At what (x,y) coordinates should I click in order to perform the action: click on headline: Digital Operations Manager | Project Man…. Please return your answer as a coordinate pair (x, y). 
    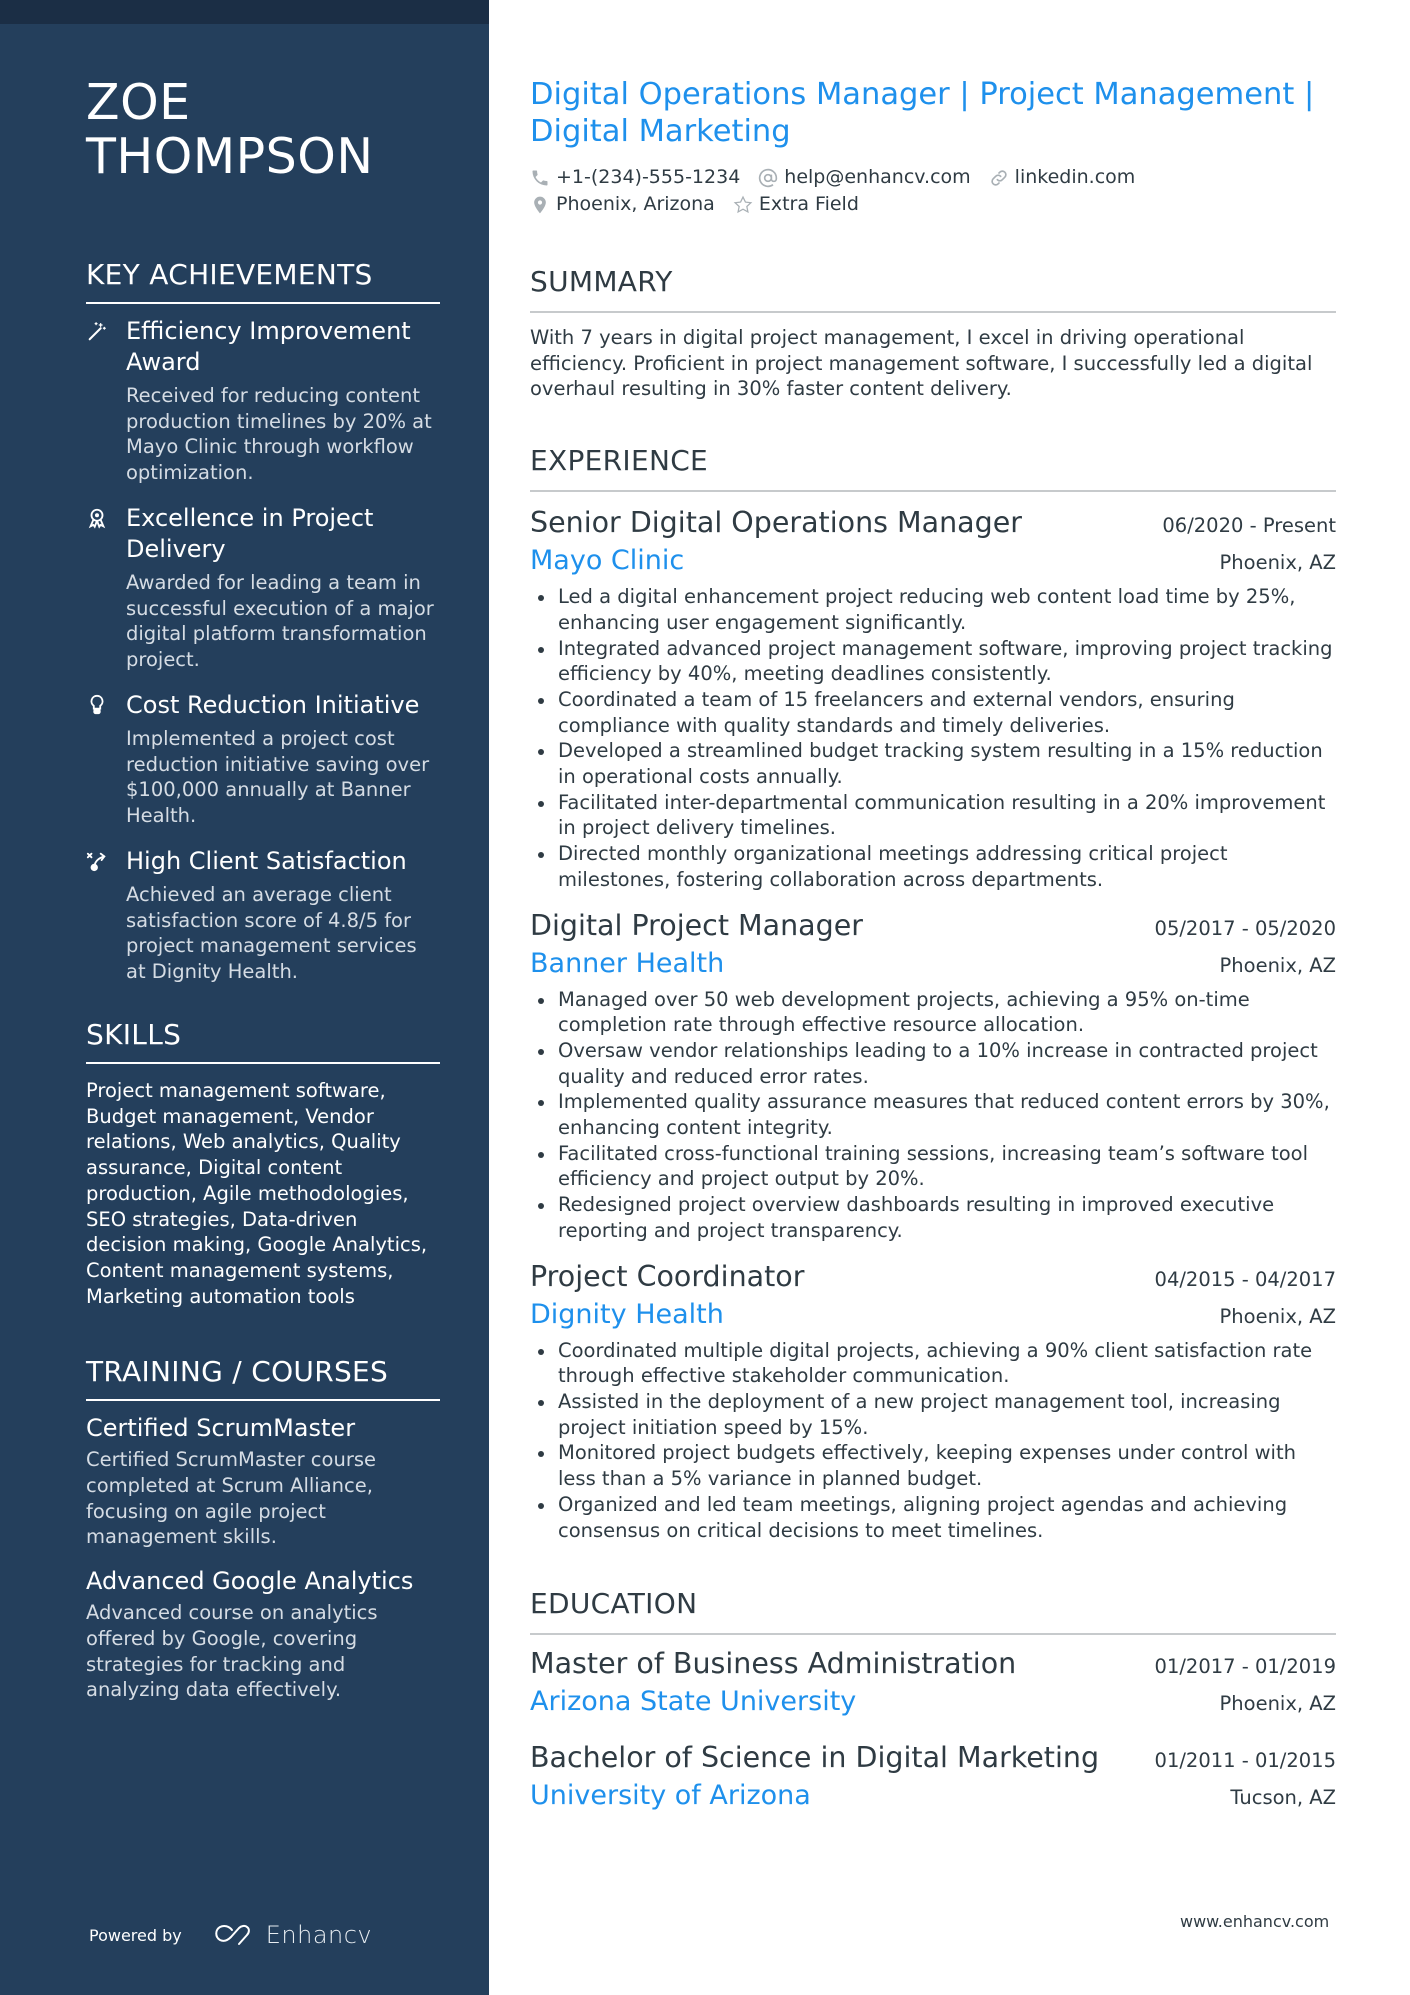
    Looking at the image, I should click on (922, 113).